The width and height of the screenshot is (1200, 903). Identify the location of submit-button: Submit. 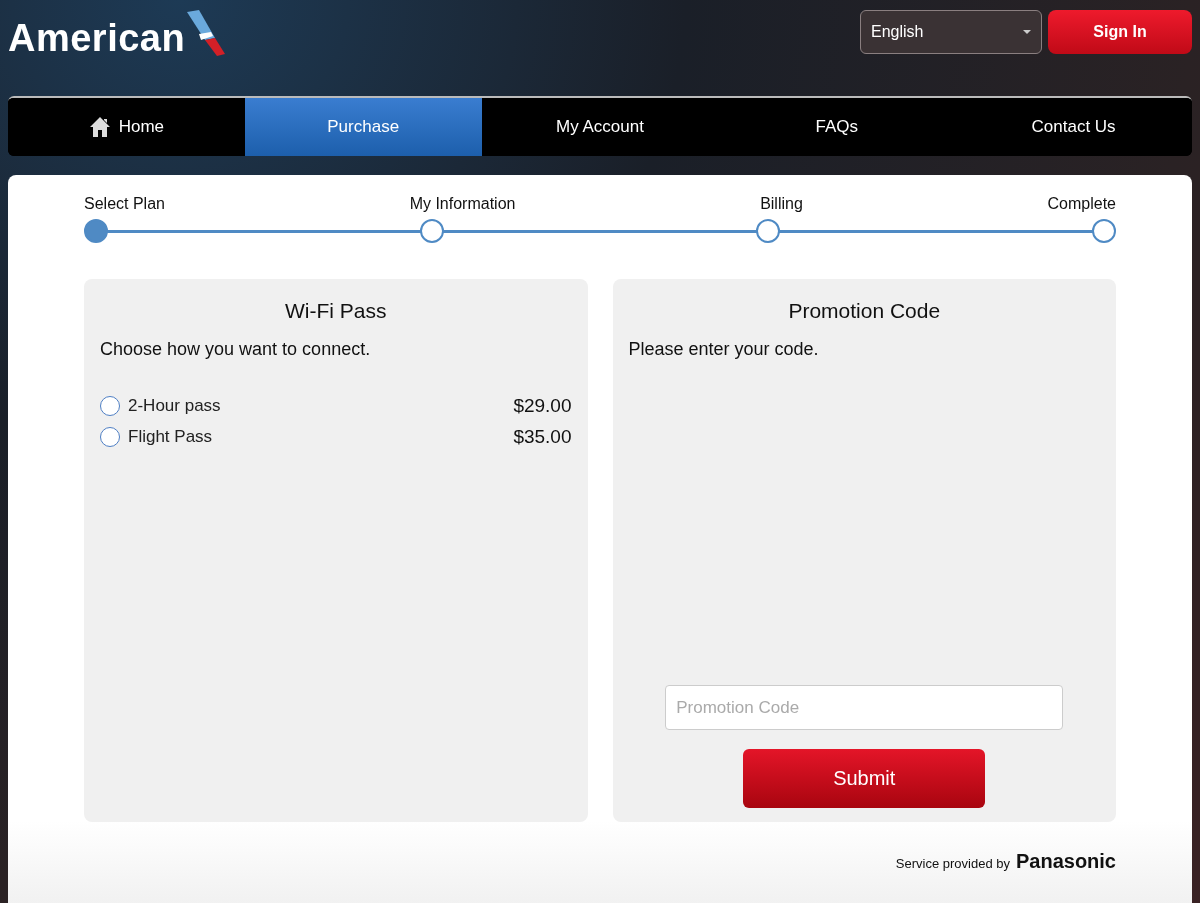
(864, 778).